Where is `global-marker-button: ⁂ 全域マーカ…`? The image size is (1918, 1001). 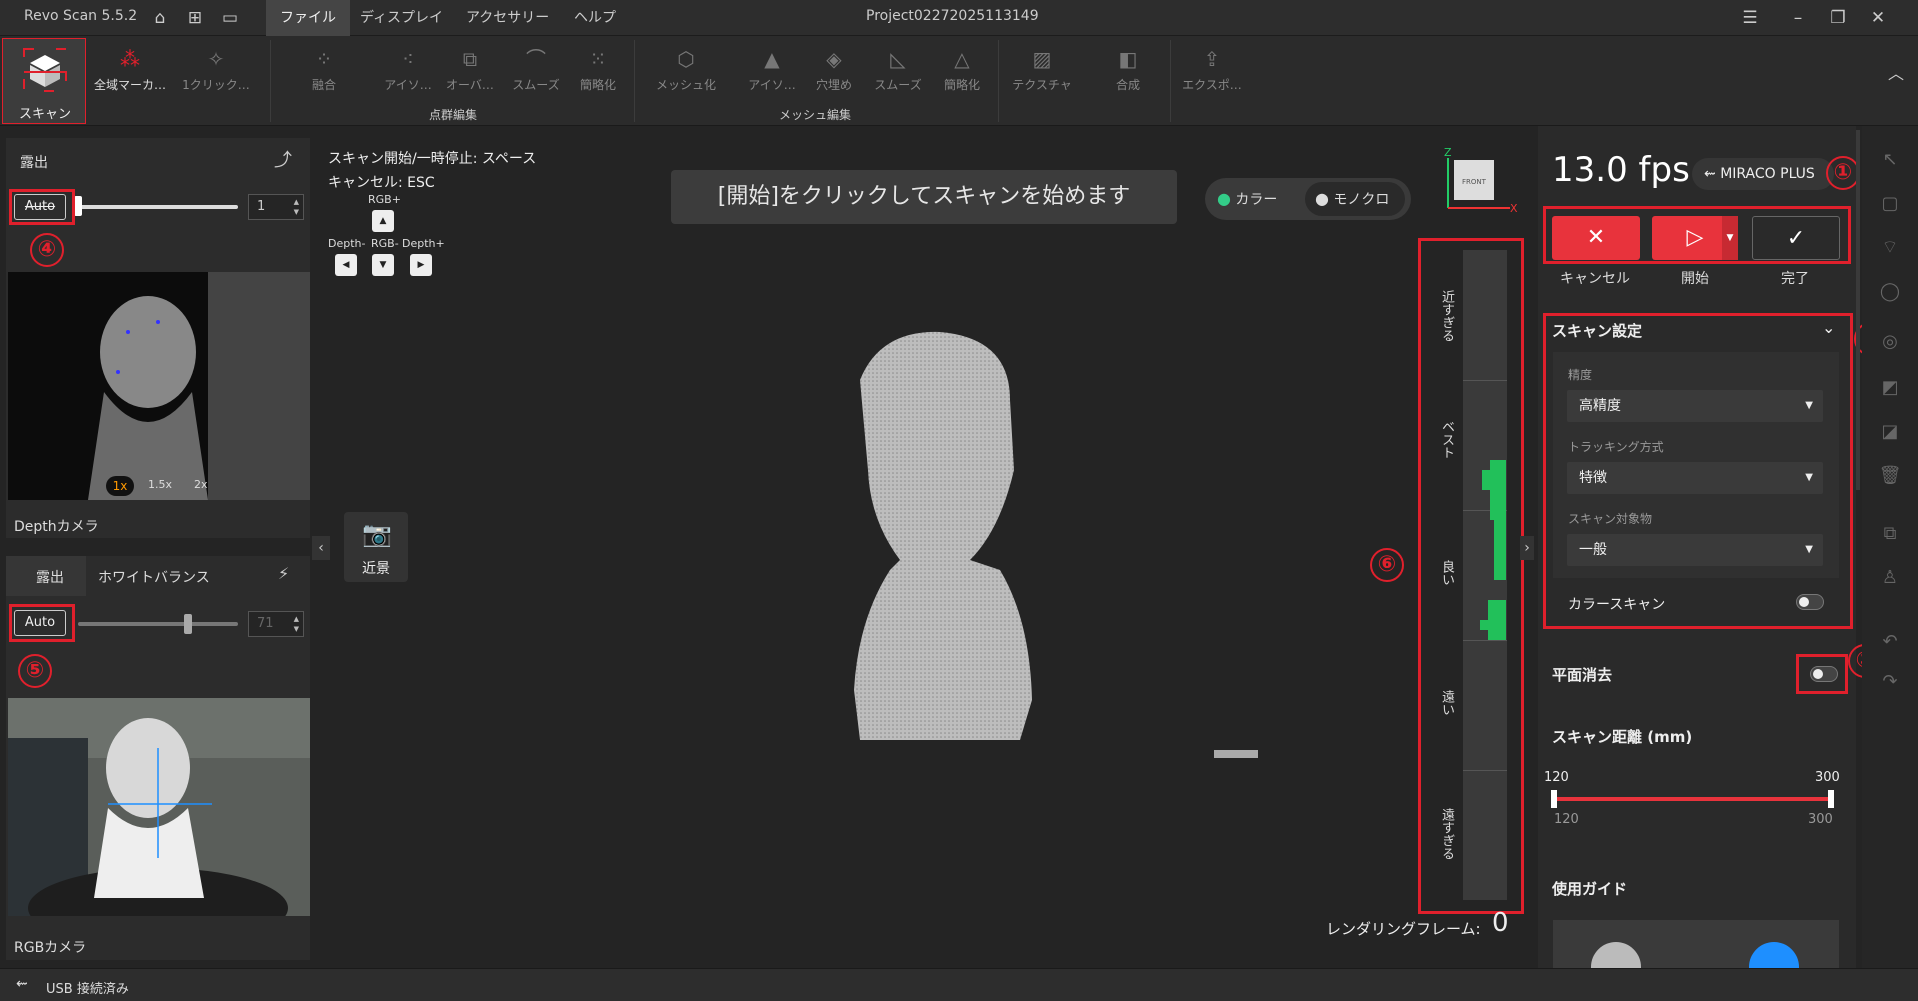 global-marker-button: ⁂ 全域マーカ… is located at coordinates (130, 73).